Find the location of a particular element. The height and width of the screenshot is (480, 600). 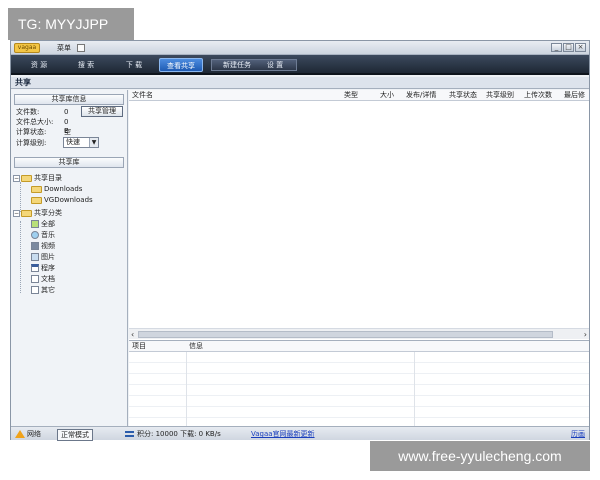

tree-cat-docs: 文档 is located at coordinates (43, 279).